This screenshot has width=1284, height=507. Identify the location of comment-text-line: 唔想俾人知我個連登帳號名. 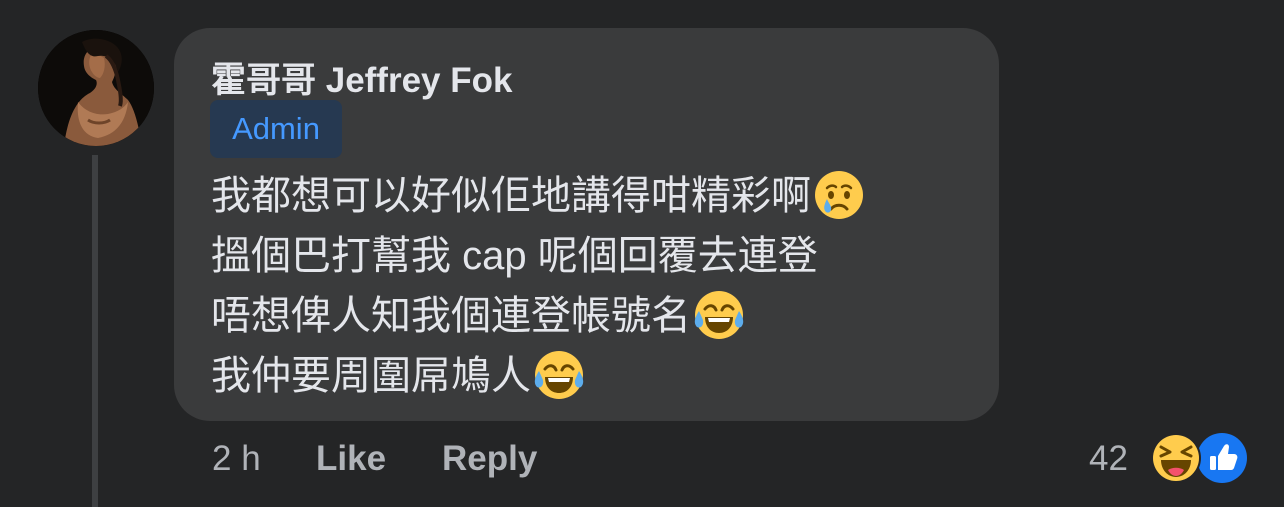
(478, 316).